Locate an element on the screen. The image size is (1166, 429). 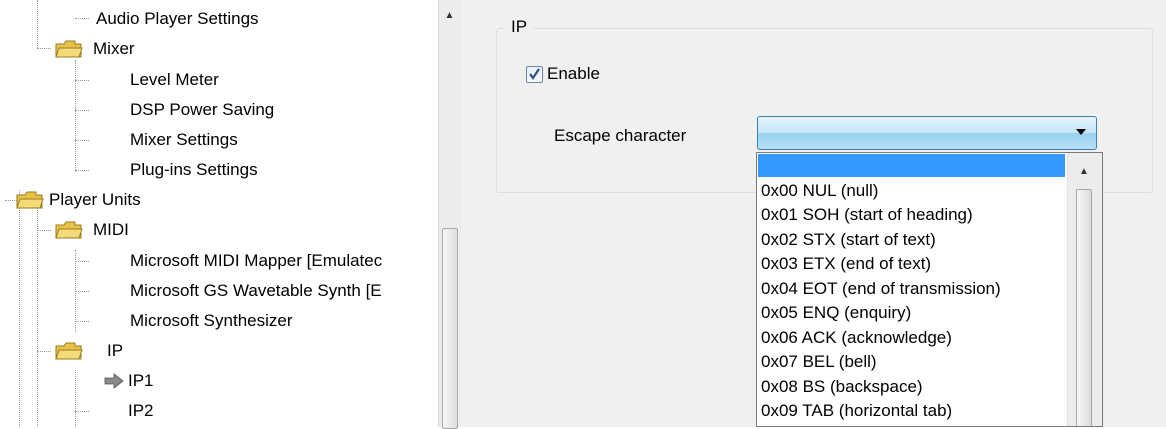
tree-item-label: DSP Power Saving is located at coordinates (202, 109).